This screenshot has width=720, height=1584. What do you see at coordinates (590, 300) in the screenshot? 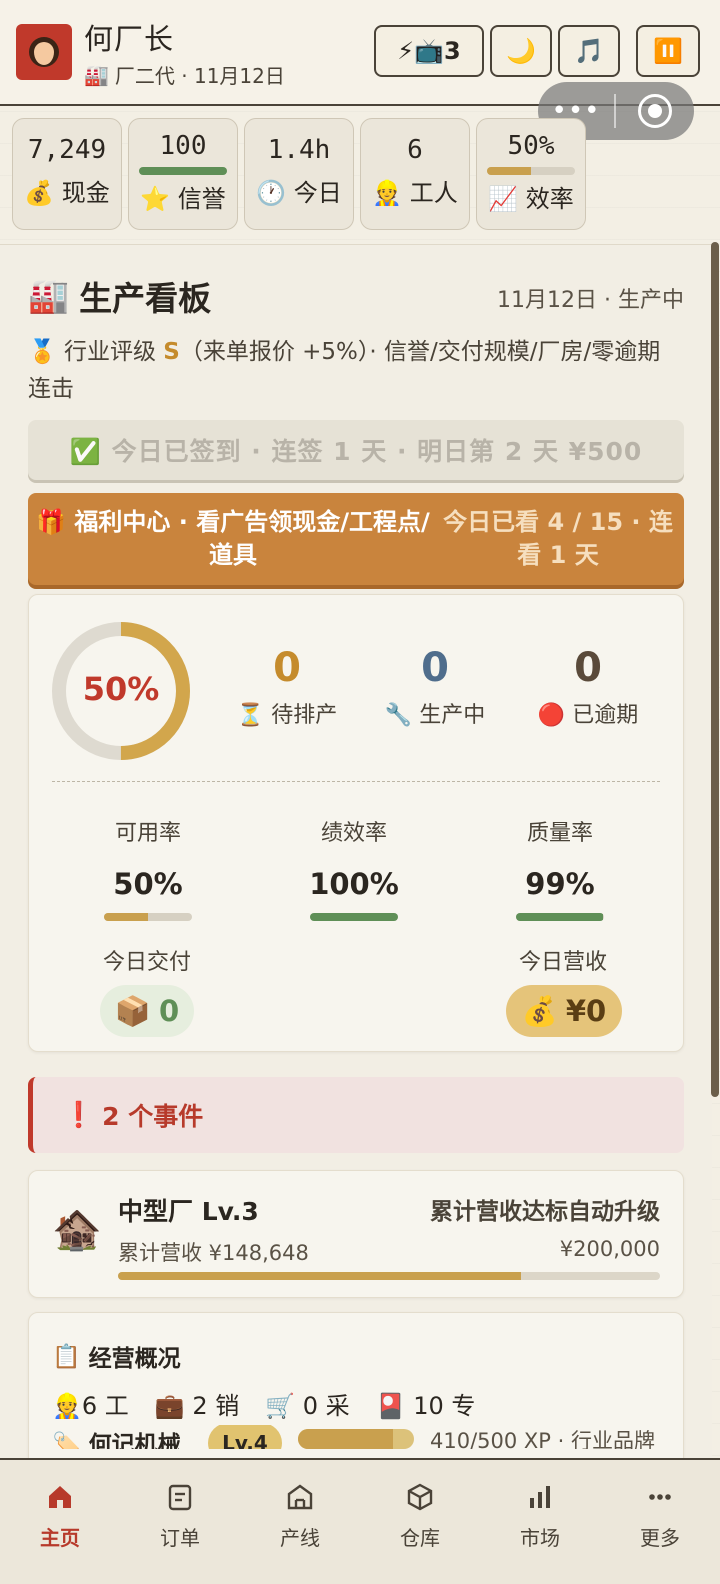
I see `board-status: 11月12日 · 生产中` at bounding box center [590, 300].